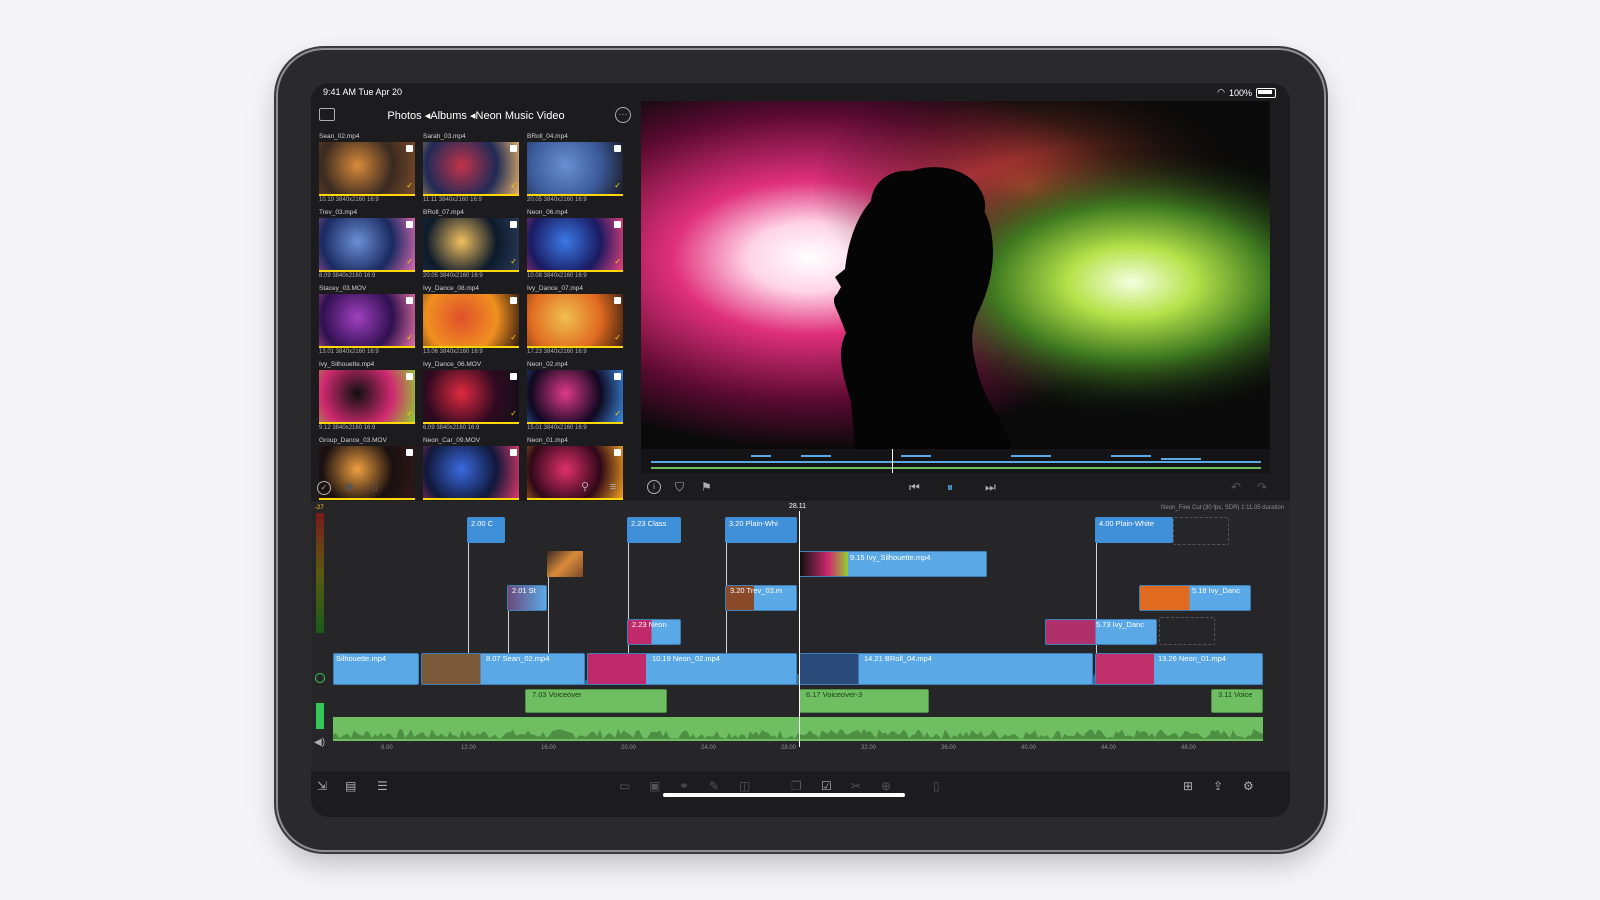 This screenshot has width=1600, height=900. Describe the element at coordinates (557, 352) in the screenshot. I see `clip-meta: 17.23 3840x2160 16:9` at that location.